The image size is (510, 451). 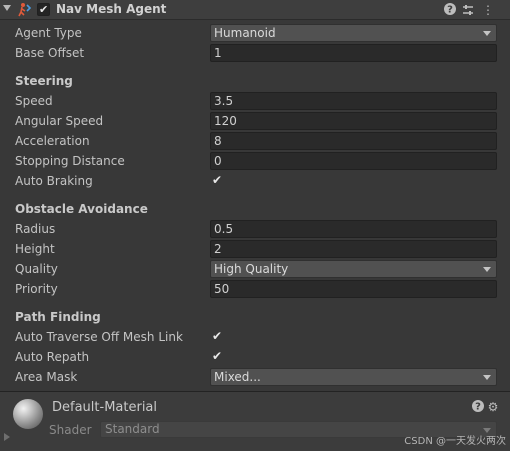 I want to click on acceleration-row: Acceleration 8, so click(x=255, y=141).